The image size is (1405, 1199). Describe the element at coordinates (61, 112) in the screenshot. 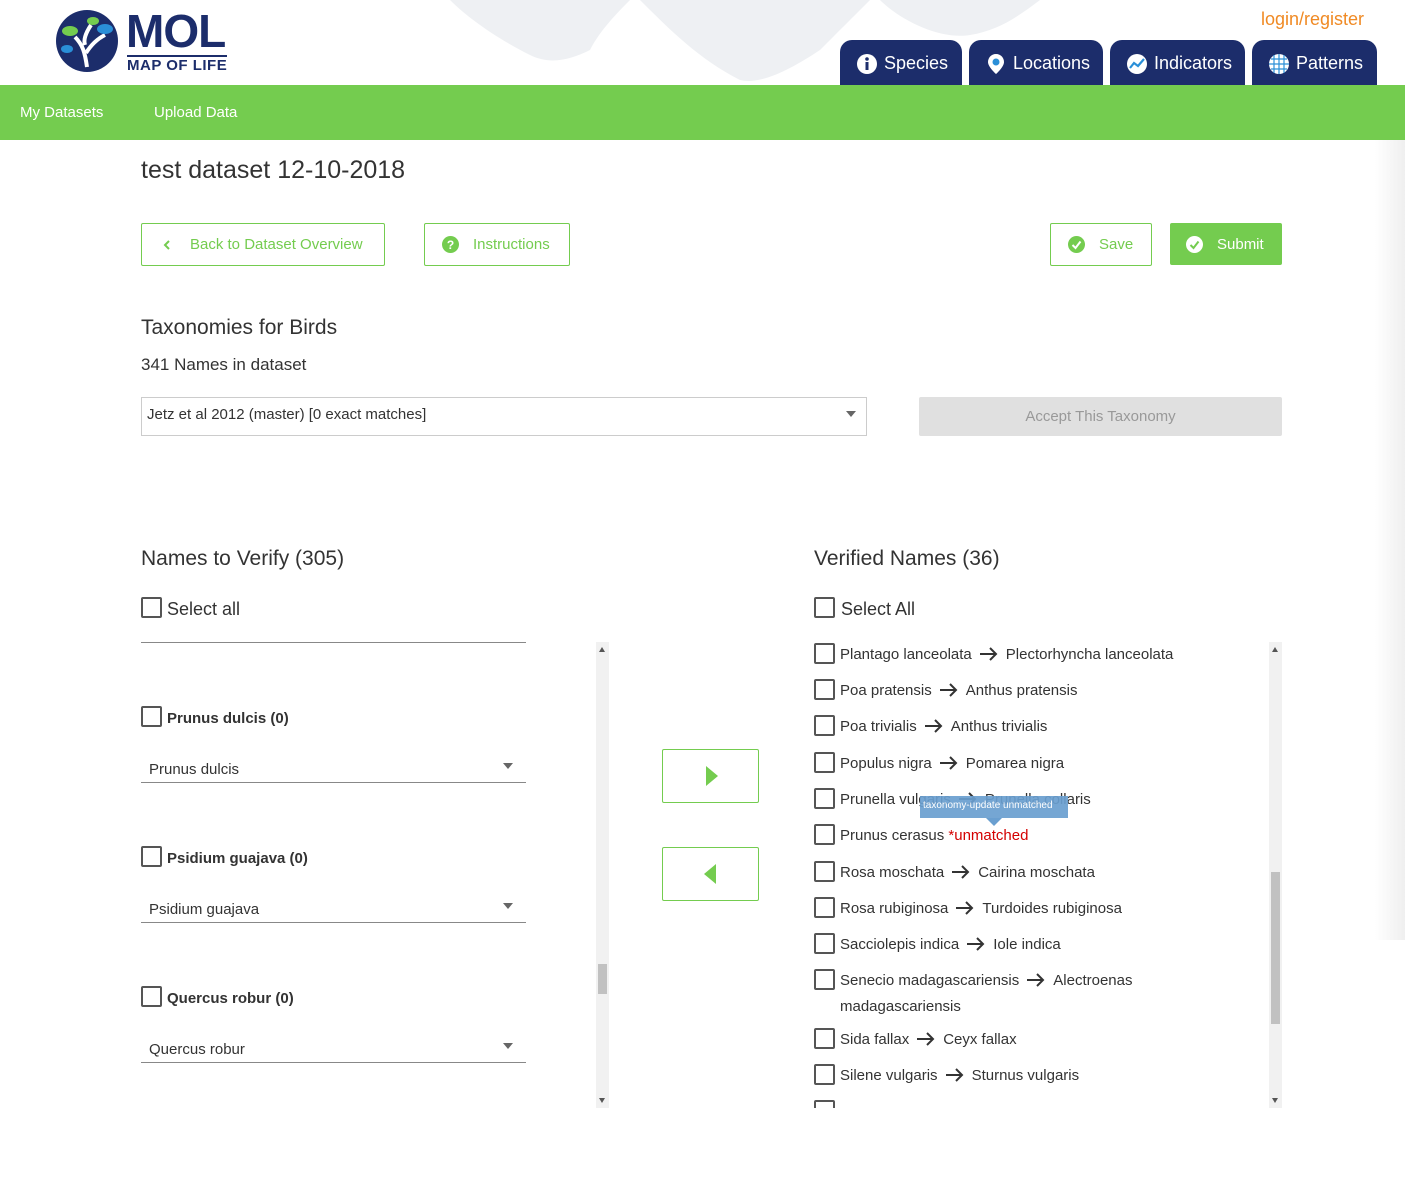

I see `my-datasets-link: My Datasets` at that location.